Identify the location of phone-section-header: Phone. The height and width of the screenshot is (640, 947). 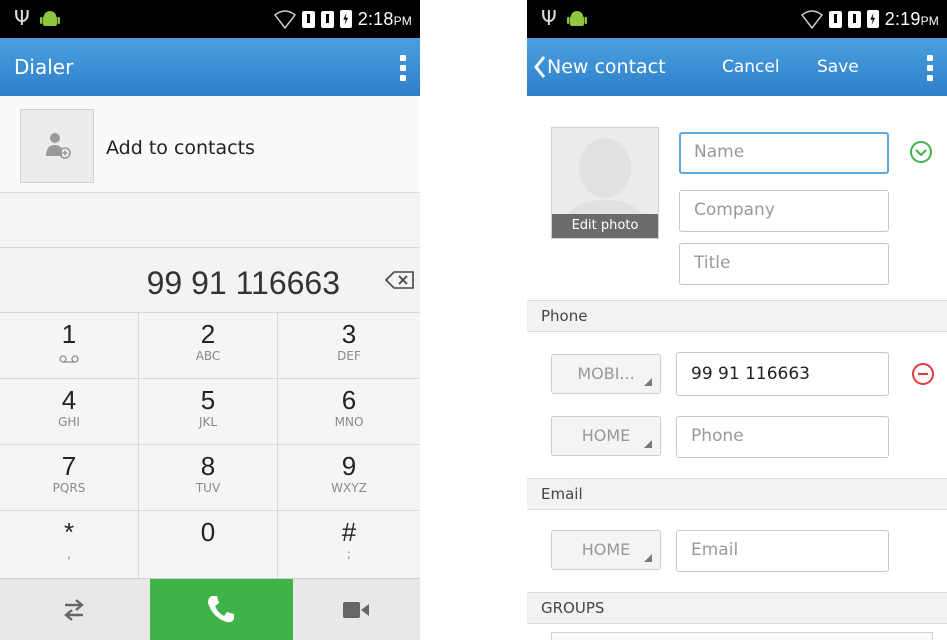
(737, 316).